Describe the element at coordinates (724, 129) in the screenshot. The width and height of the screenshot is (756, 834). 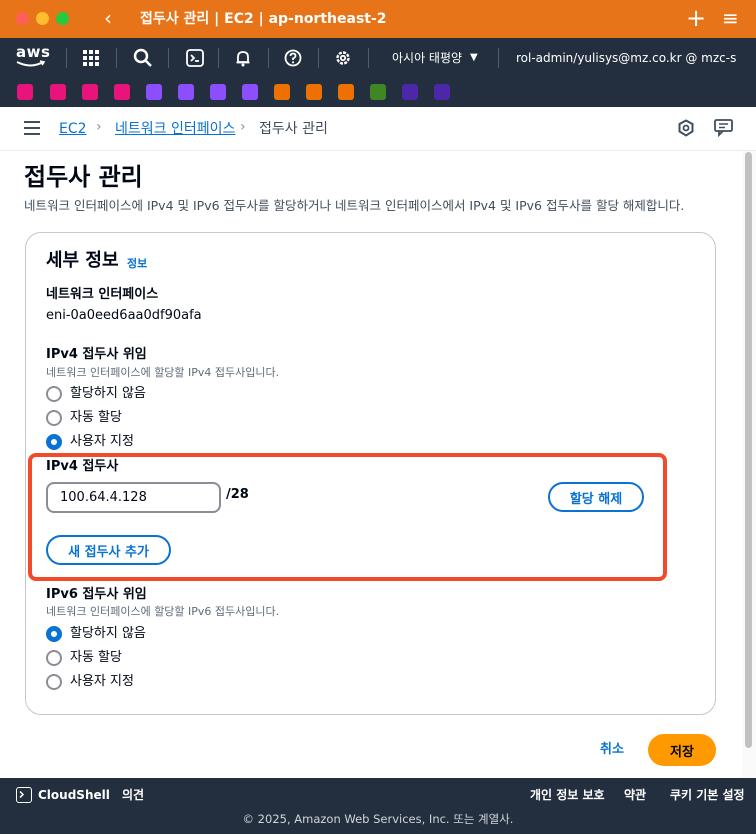
I see `feedback-icon` at that location.